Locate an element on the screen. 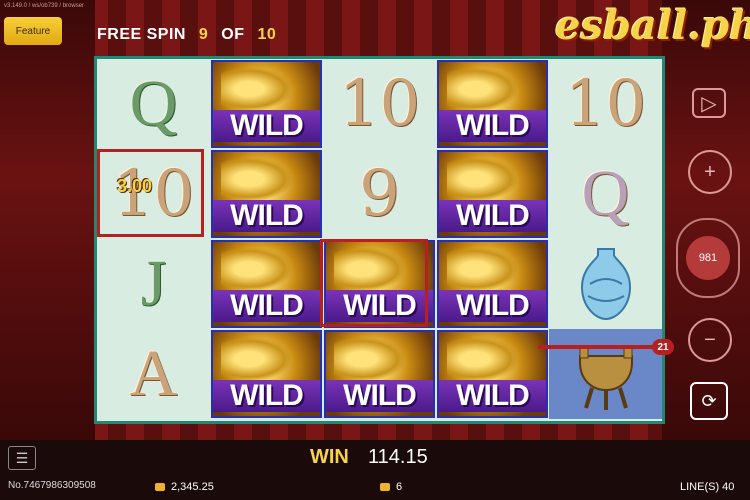  nine-symbol: 9 is located at coordinates (379, 194).